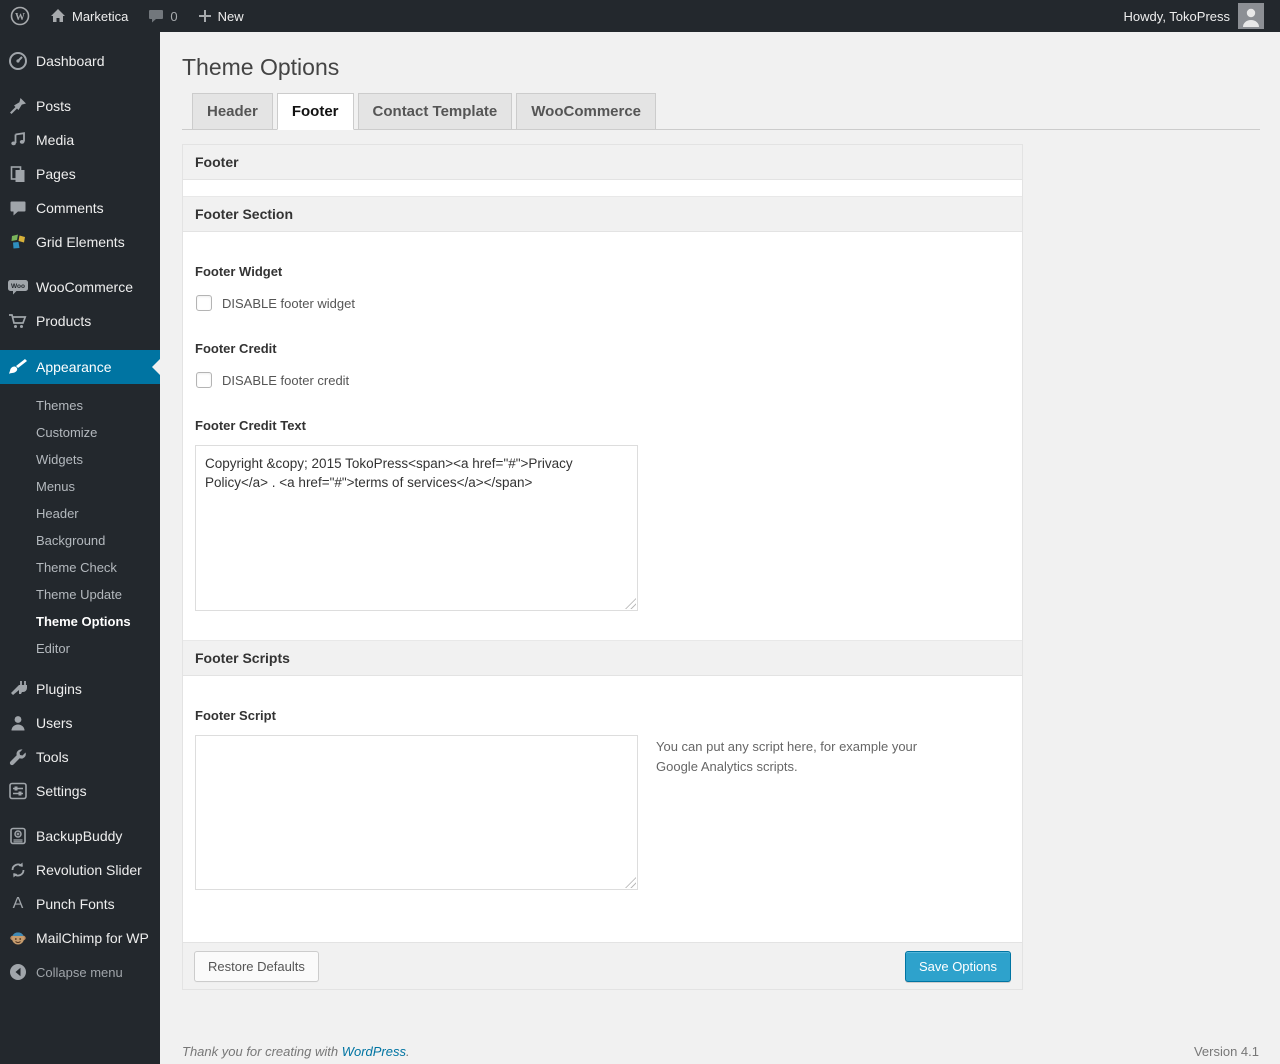 The height and width of the screenshot is (1064, 1280). I want to click on woocommerce-icon: Woo, so click(18, 287).